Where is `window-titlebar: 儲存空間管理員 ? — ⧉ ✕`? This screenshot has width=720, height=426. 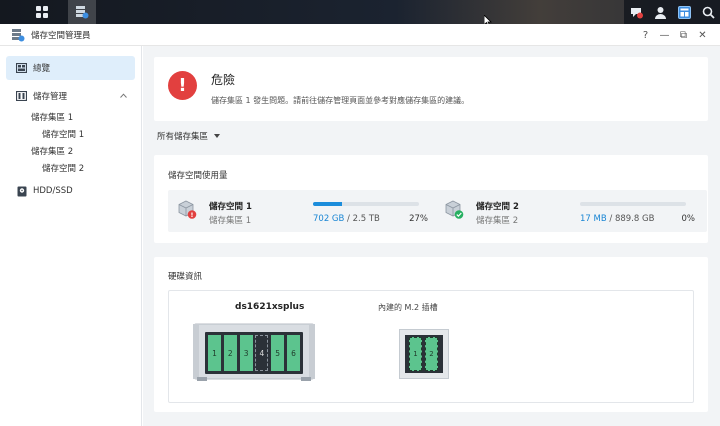
window-titlebar: 儲存空間管理員 ? — ⧉ ✕ is located at coordinates (360, 35).